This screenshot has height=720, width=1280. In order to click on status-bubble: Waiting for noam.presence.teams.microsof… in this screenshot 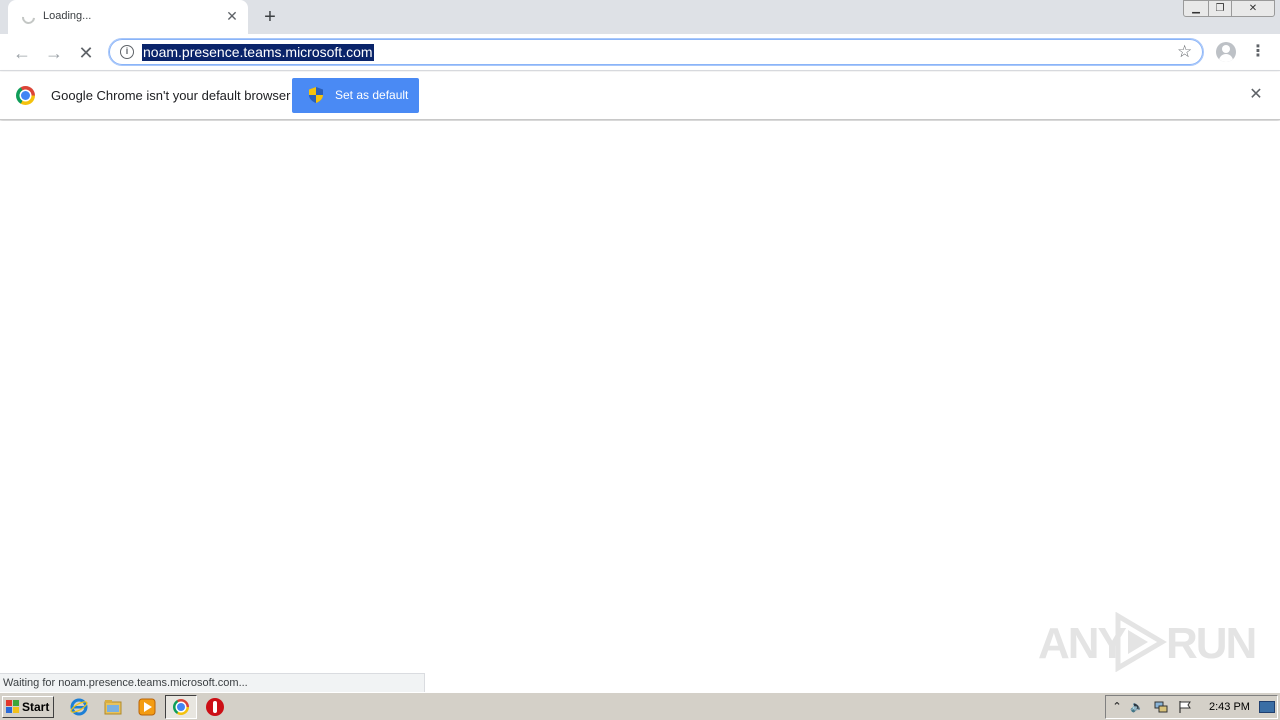, I will do `click(212, 682)`.